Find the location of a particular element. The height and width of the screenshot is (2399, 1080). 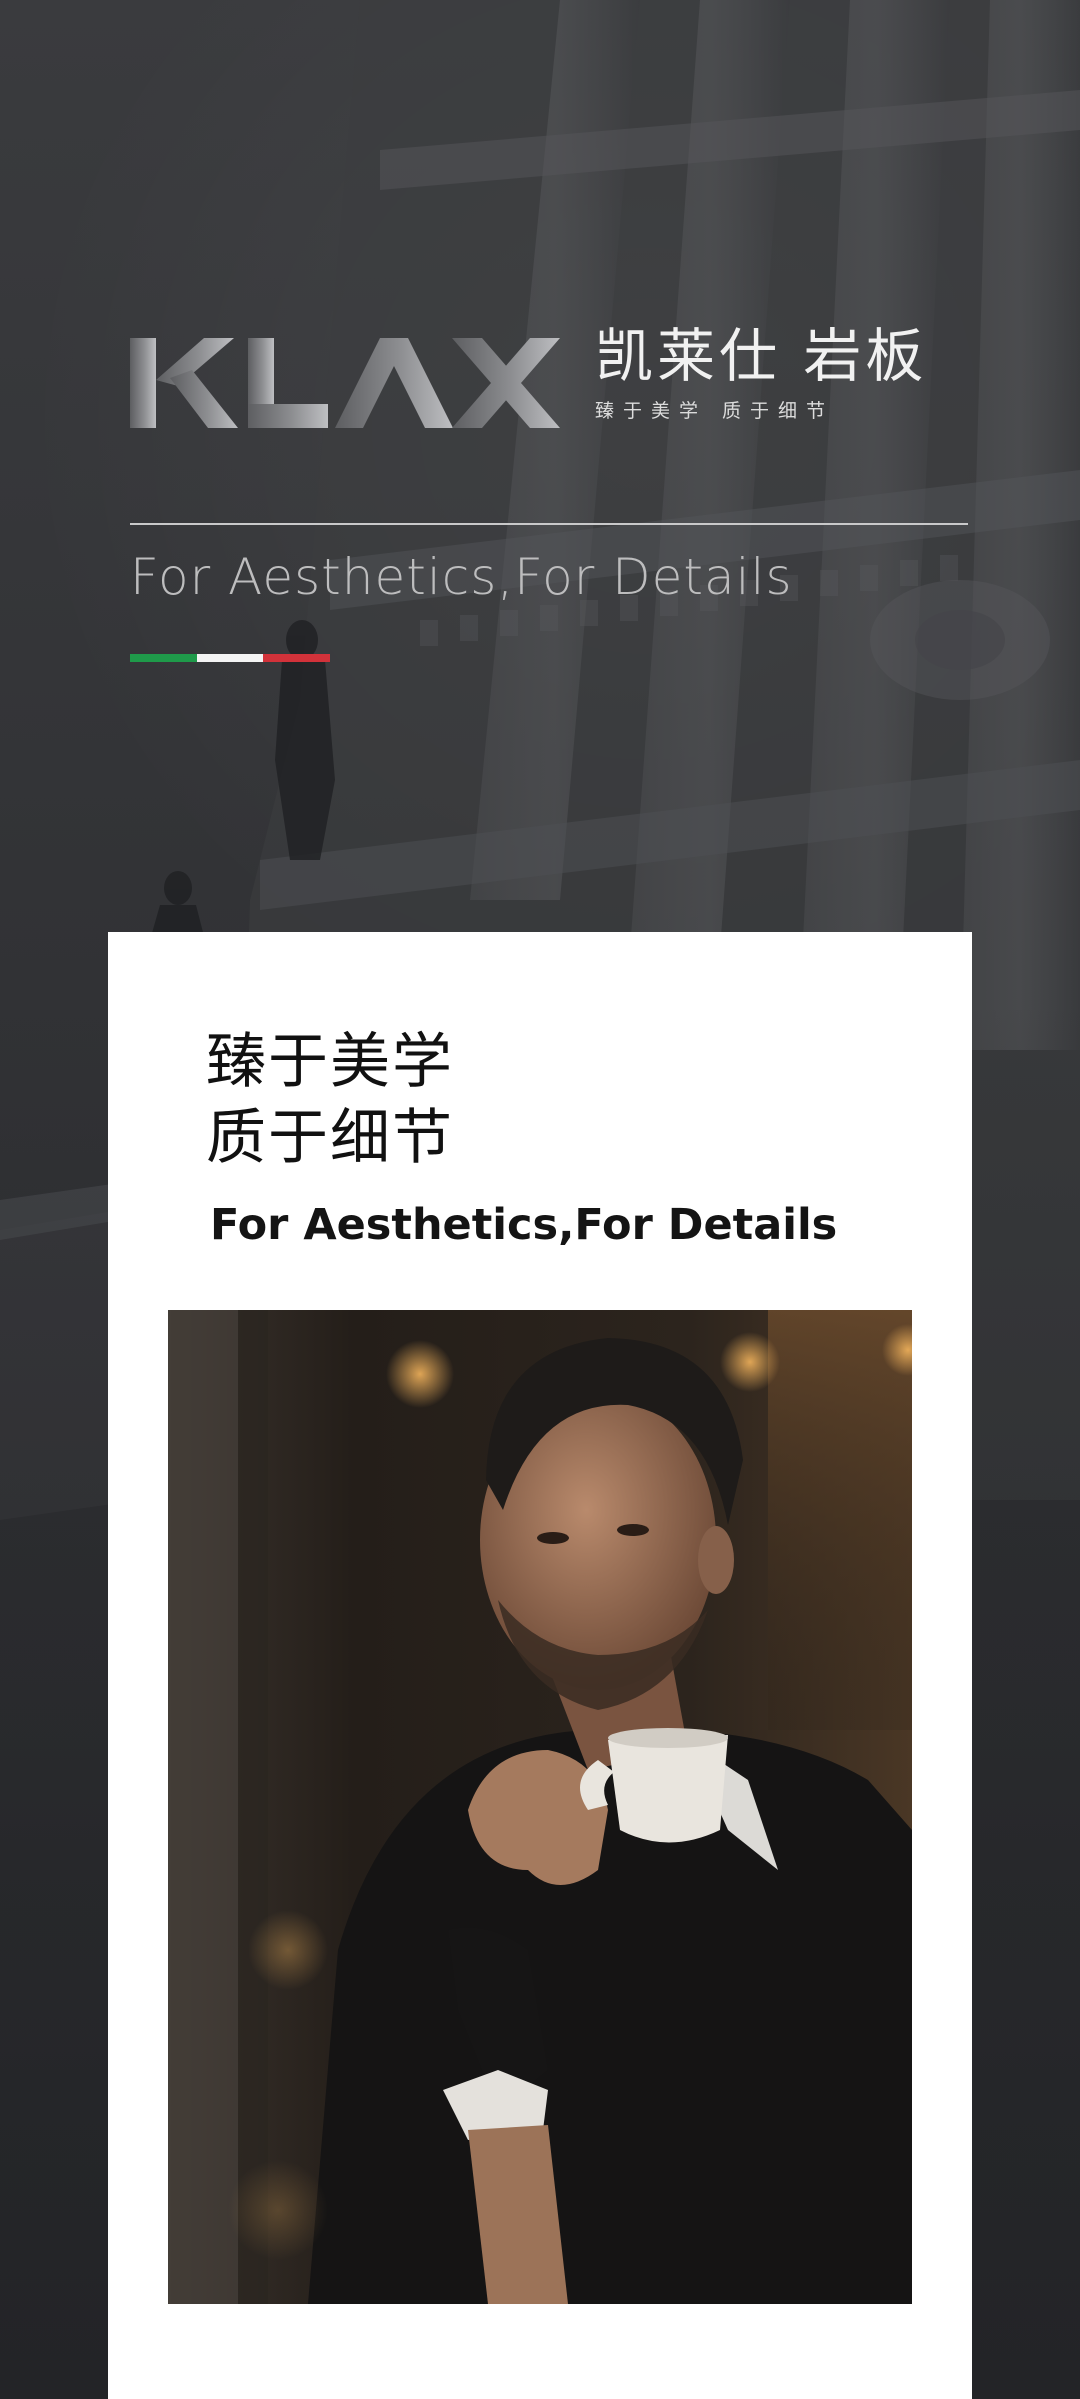

italian-flag-bar is located at coordinates (230, 658).